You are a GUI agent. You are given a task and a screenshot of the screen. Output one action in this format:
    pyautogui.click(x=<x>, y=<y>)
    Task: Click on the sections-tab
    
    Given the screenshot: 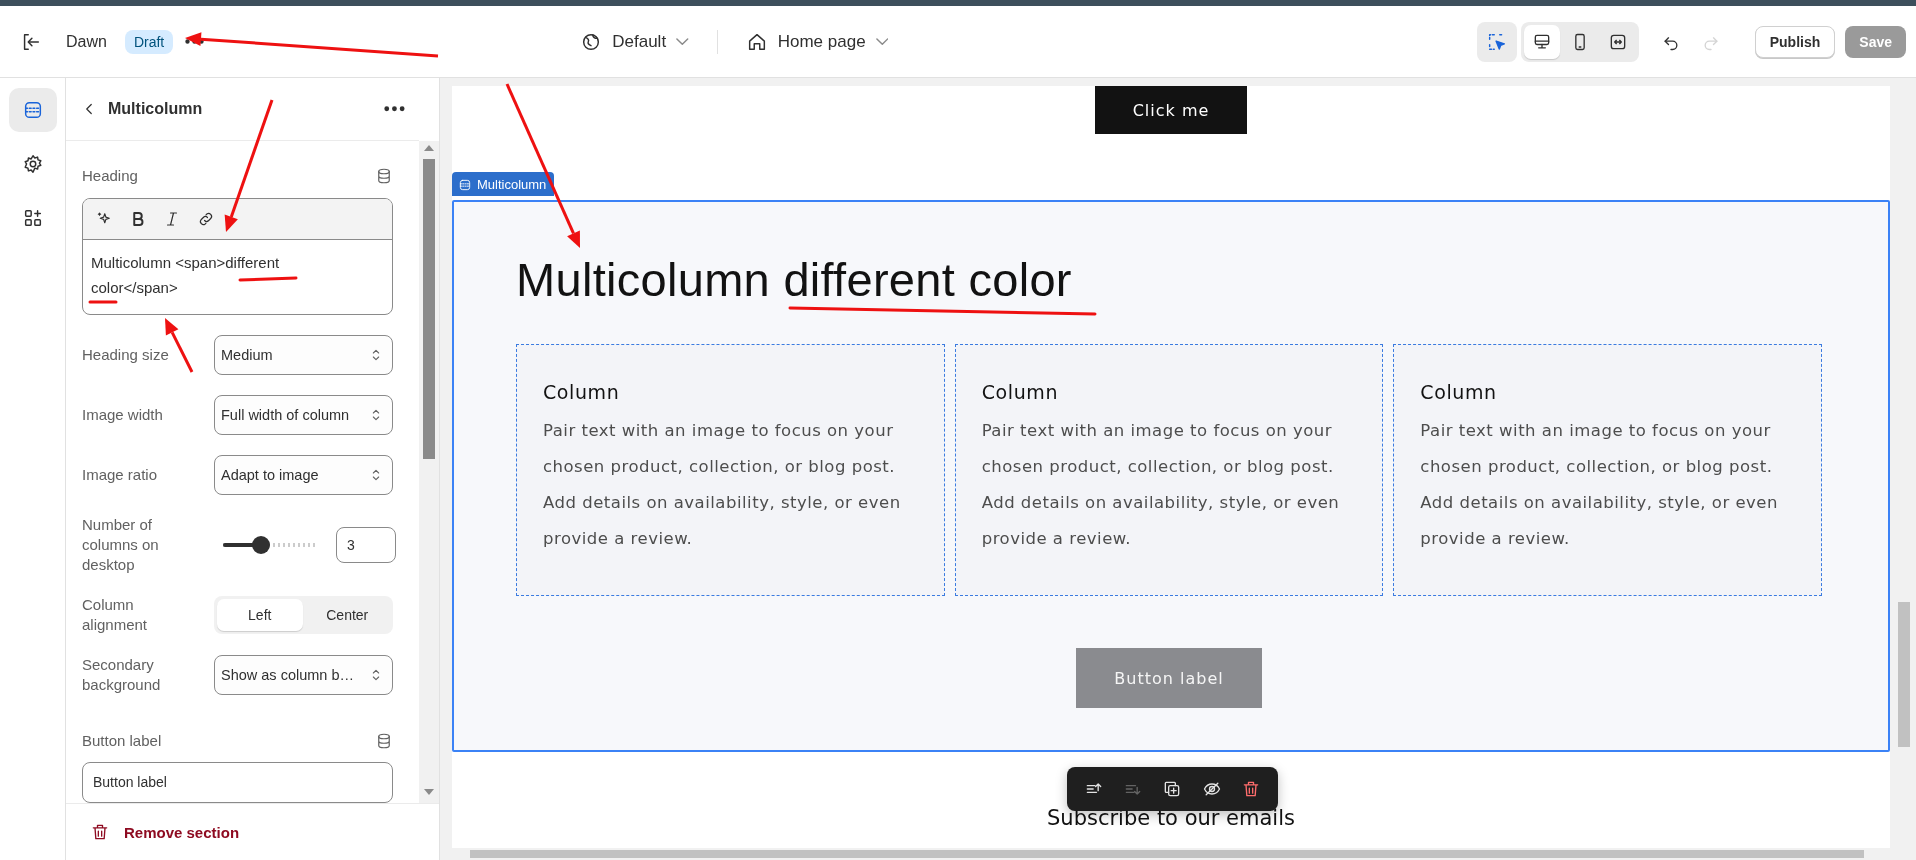 What is the action you would take?
    pyautogui.click(x=32, y=110)
    